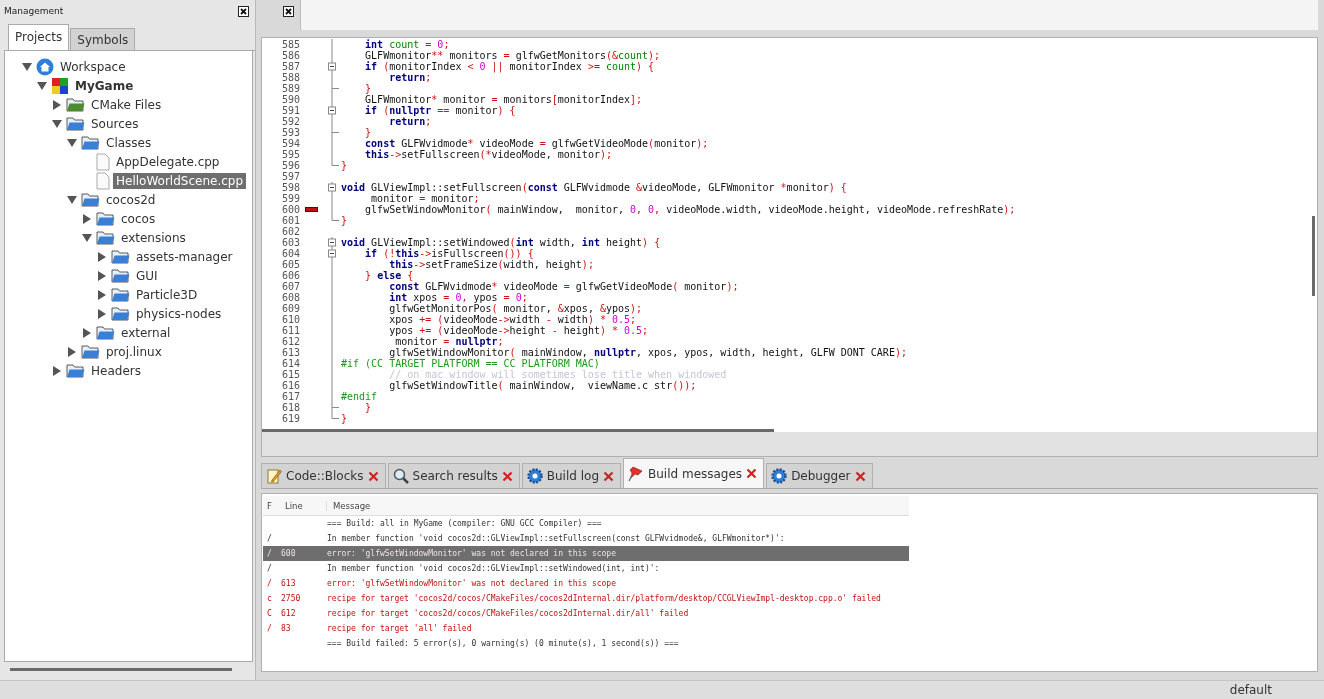 This screenshot has height=699, width=1324. Describe the element at coordinates (586, 538) in the screenshot. I see `message-row: / In member function 'void cocos2d::GLViewImpl::setFullscreen(const GLFWvidmode&, GLFWmonitor*)':` at that location.